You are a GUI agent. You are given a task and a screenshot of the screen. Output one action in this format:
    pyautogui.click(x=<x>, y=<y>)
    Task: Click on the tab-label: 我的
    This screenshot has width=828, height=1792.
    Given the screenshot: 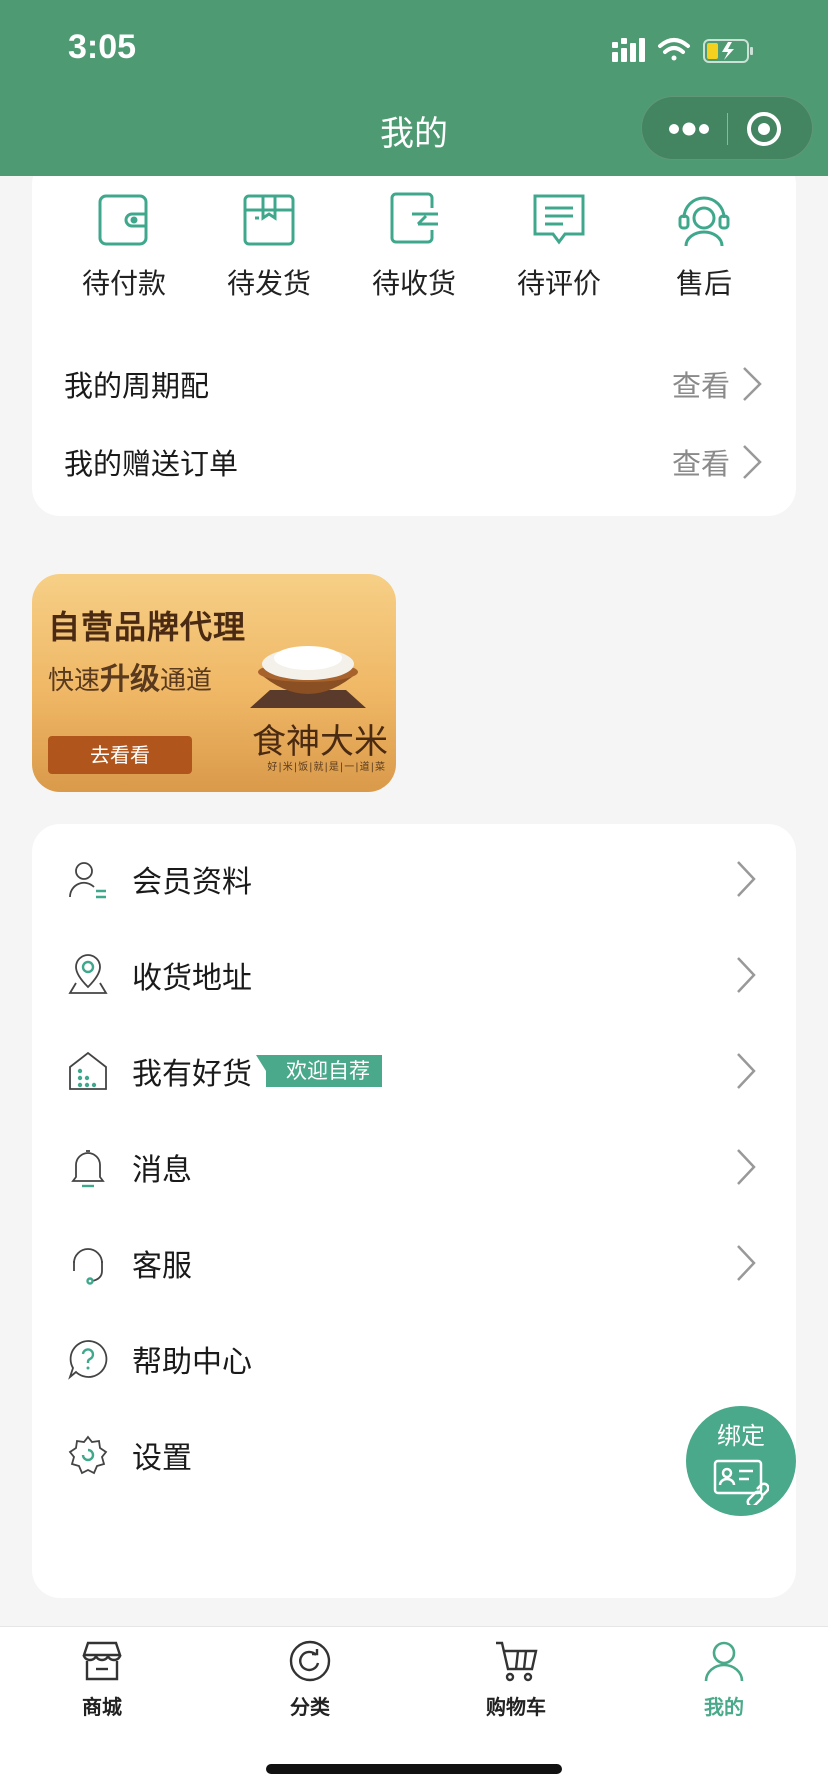 What is the action you would take?
    pyautogui.click(x=724, y=1707)
    